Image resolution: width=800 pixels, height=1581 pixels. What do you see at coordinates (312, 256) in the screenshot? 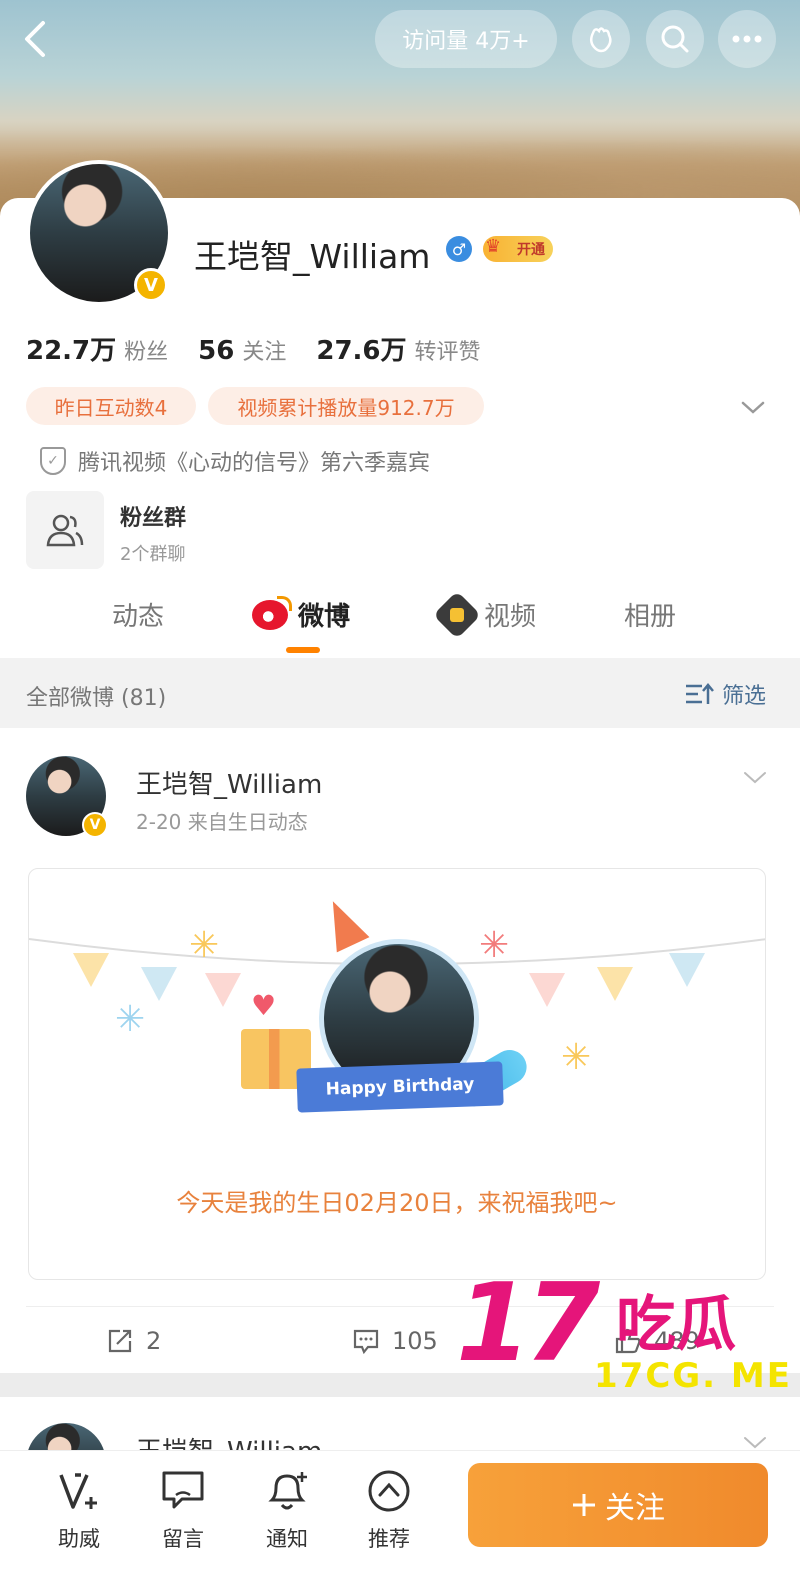
I see `profile-name: 王垲智_William` at bounding box center [312, 256].